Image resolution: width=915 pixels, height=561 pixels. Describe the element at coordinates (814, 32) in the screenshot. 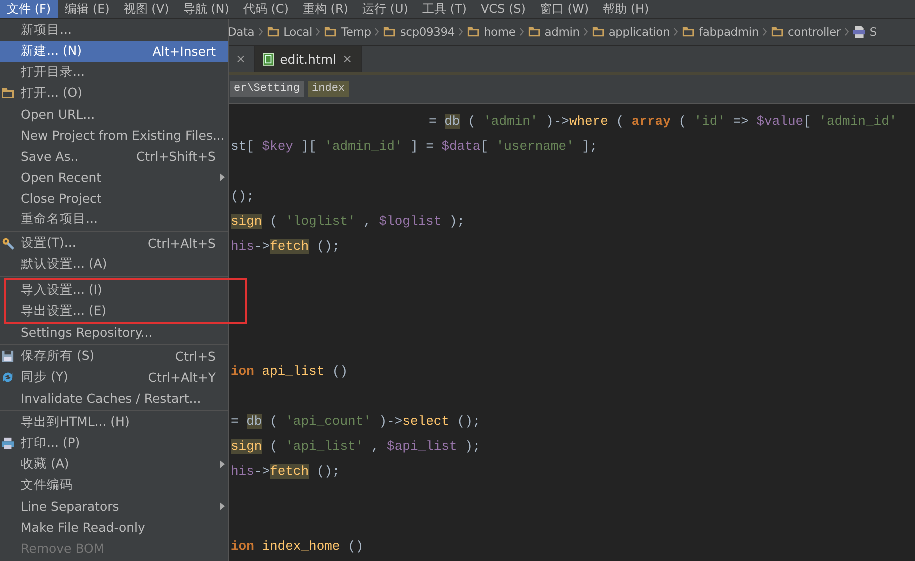

I see `breadcrumb-item: controller` at that location.